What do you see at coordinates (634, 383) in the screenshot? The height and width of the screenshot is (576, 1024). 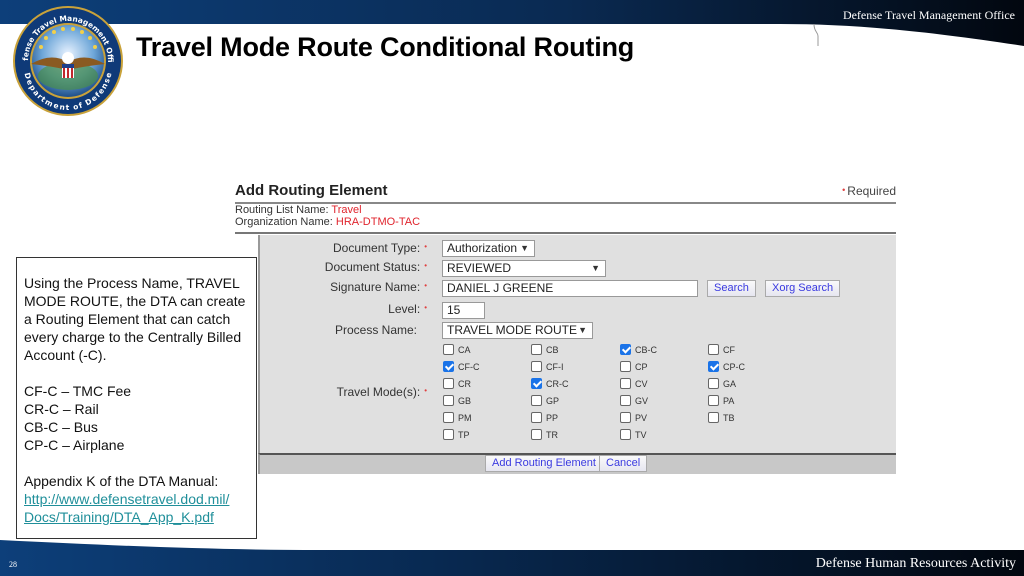 I see `travel-mode-checkbox-cv: CV` at bounding box center [634, 383].